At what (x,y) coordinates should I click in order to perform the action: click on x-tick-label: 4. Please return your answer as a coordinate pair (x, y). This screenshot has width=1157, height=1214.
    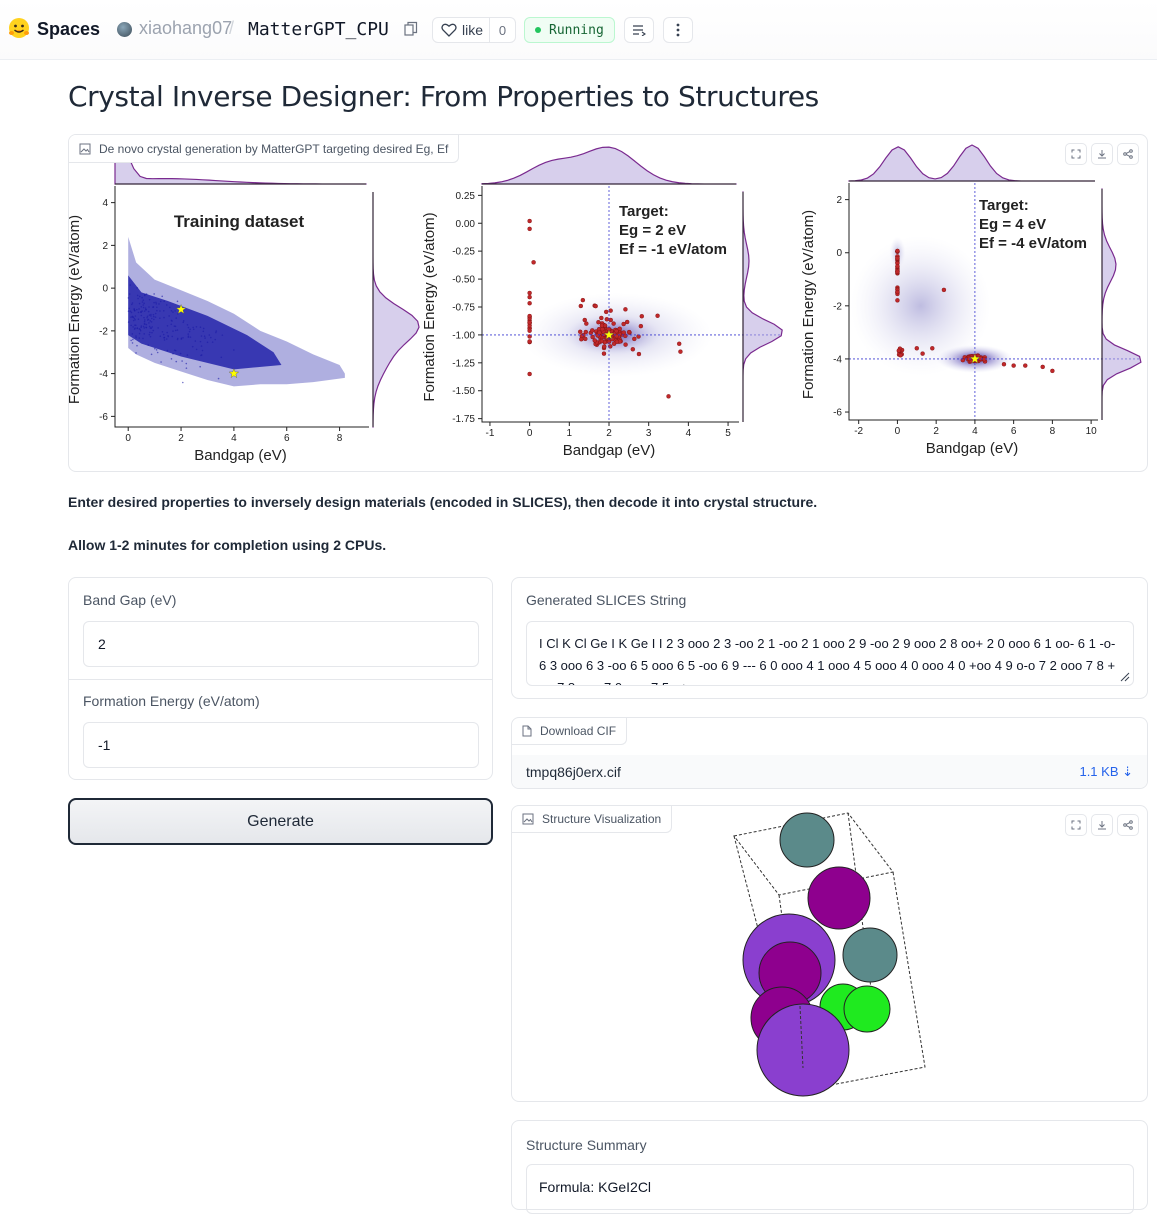
    Looking at the image, I should click on (975, 431).